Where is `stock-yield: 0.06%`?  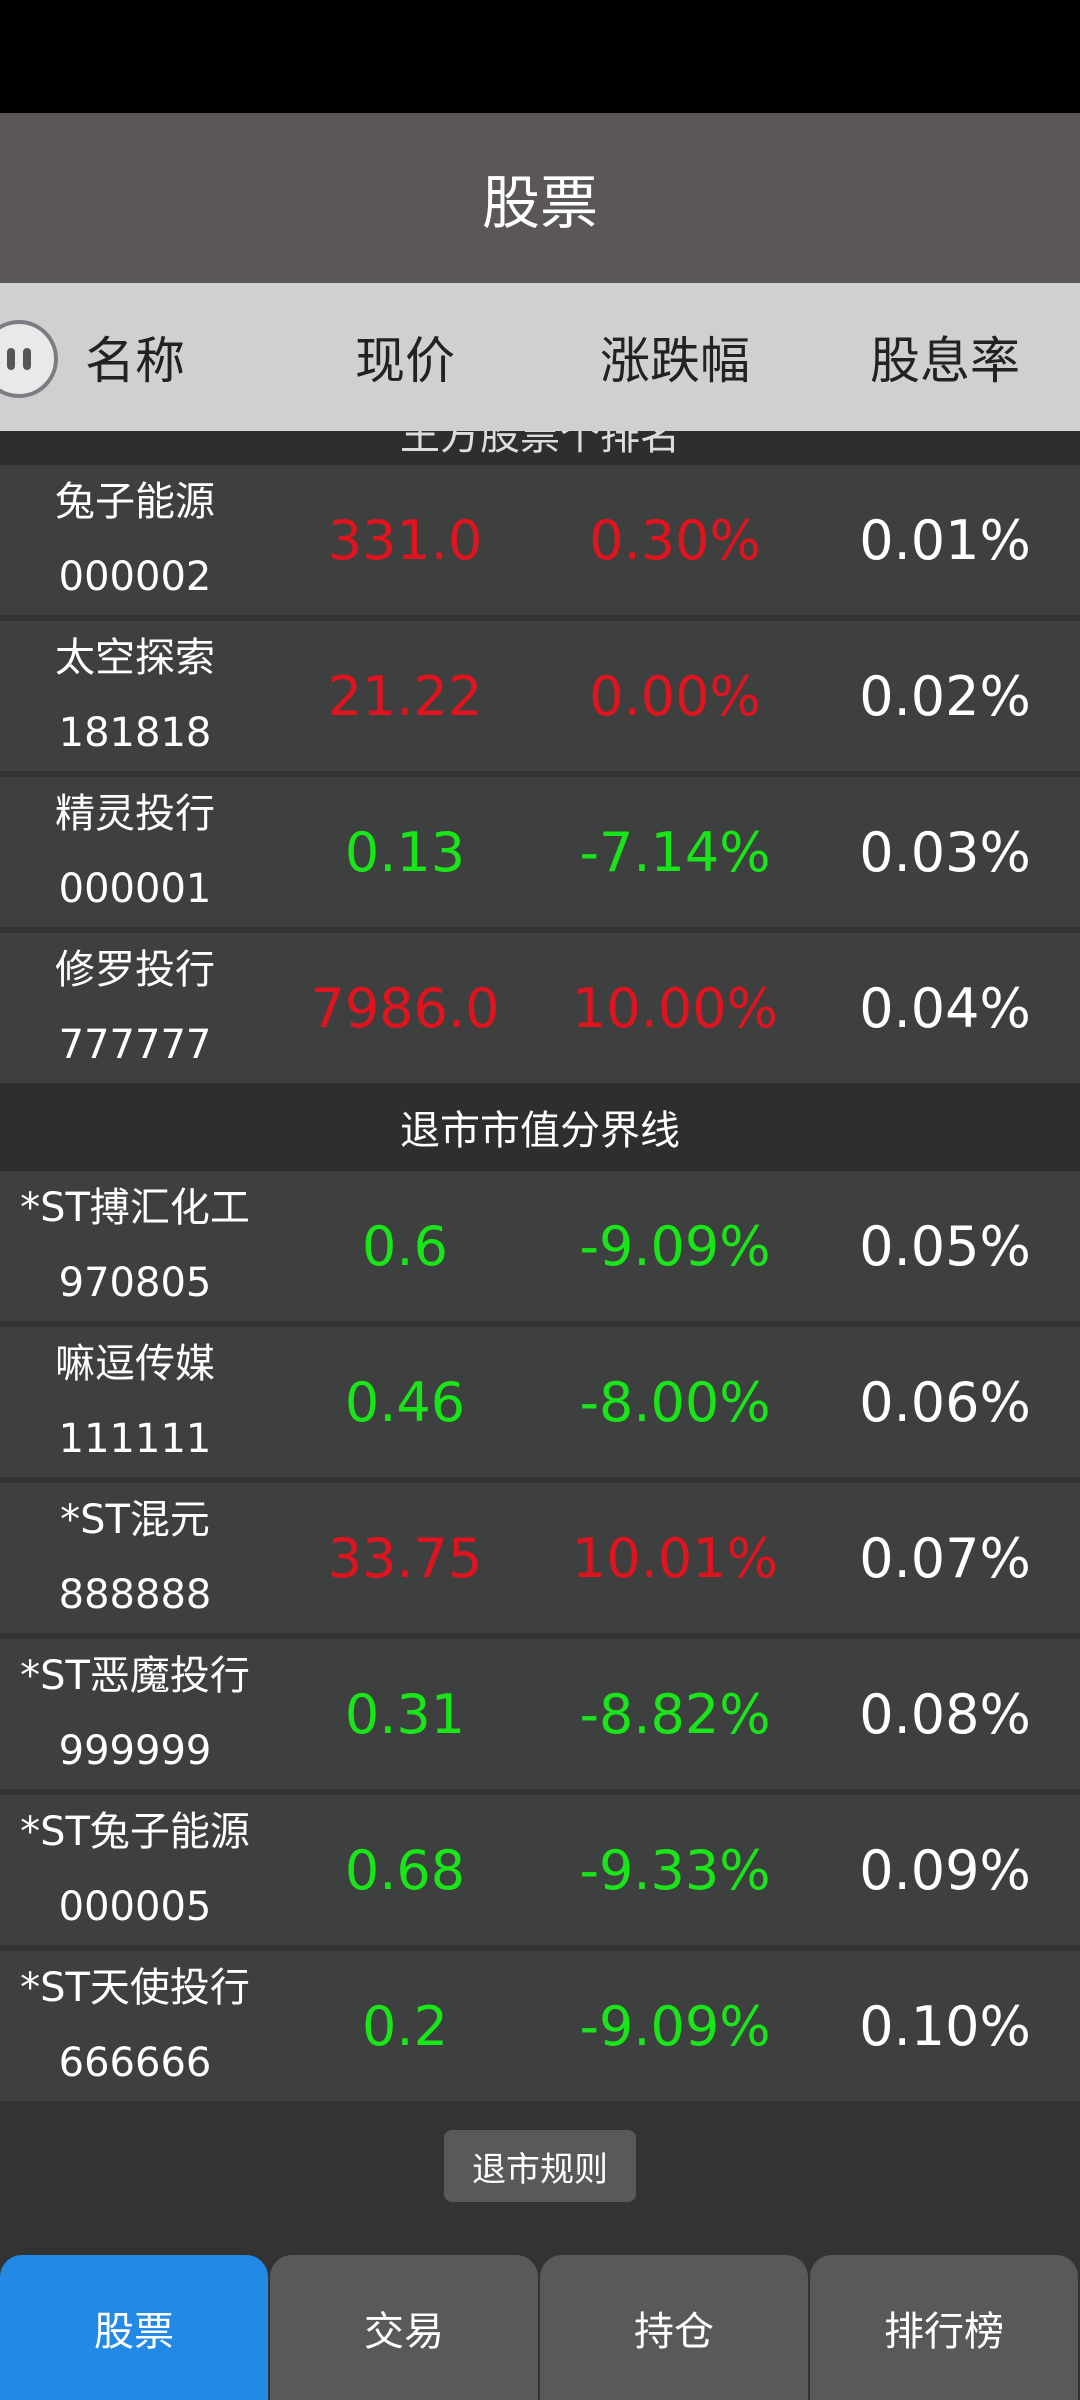 stock-yield: 0.06% is located at coordinates (945, 1402).